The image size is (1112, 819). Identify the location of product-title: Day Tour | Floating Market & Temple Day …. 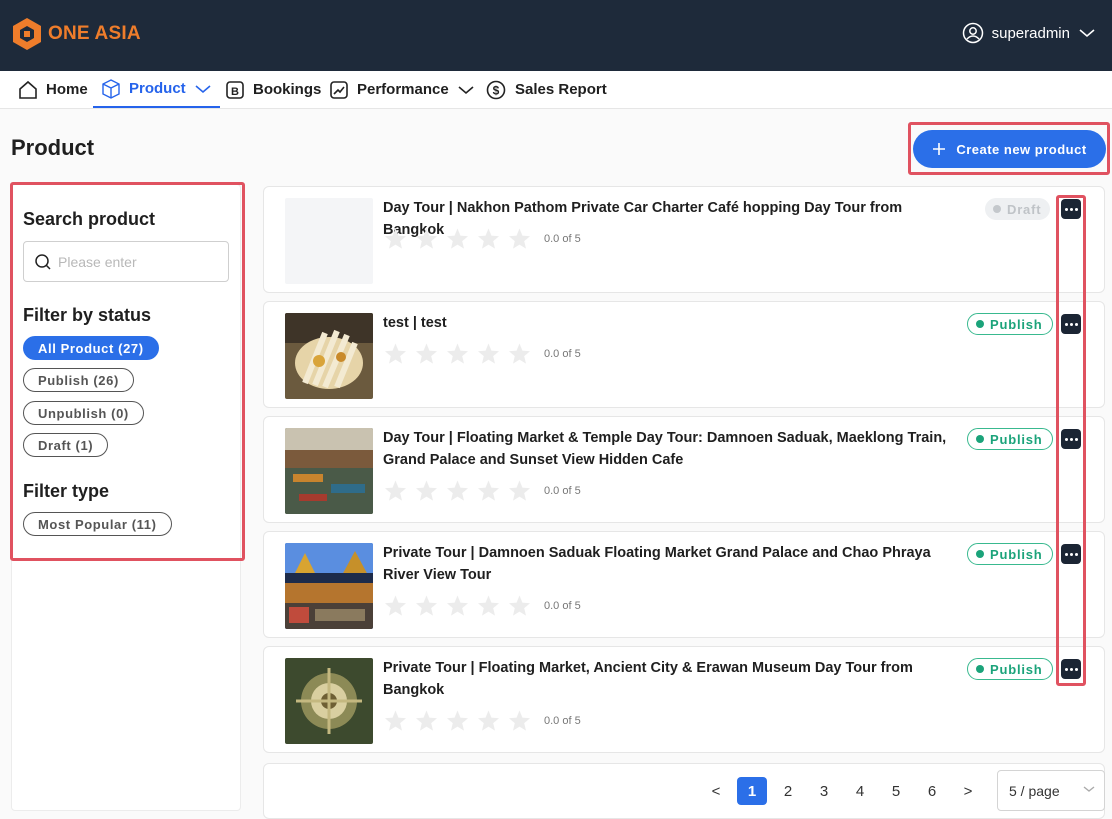
(668, 449).